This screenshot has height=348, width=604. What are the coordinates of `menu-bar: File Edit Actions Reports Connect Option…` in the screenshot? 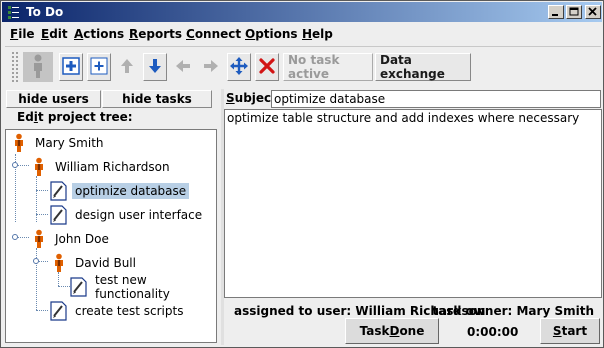 It's located at (302, 34).